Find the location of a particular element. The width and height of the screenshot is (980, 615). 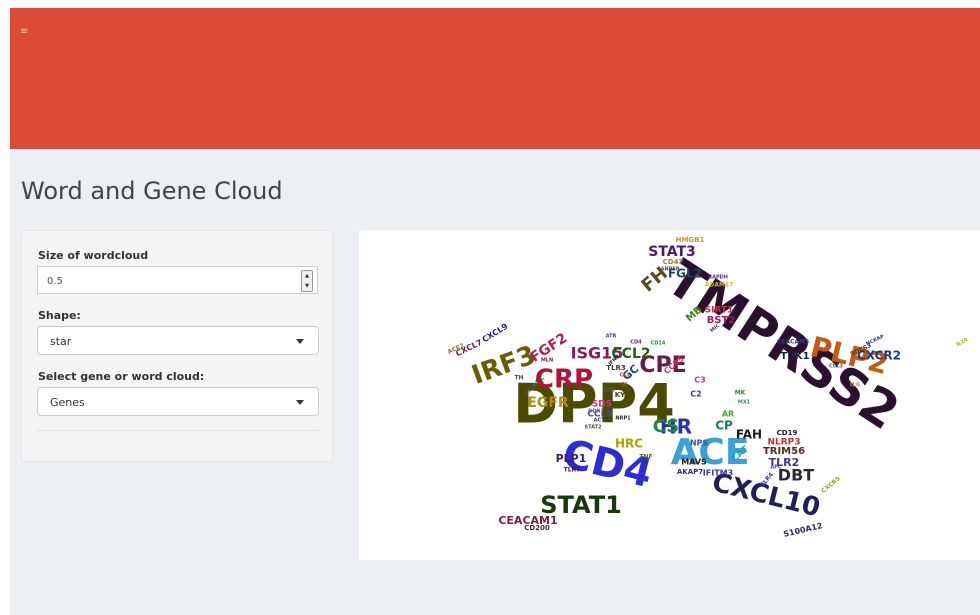

cloud-word-ar: AR is located at coordinates (728, 414).